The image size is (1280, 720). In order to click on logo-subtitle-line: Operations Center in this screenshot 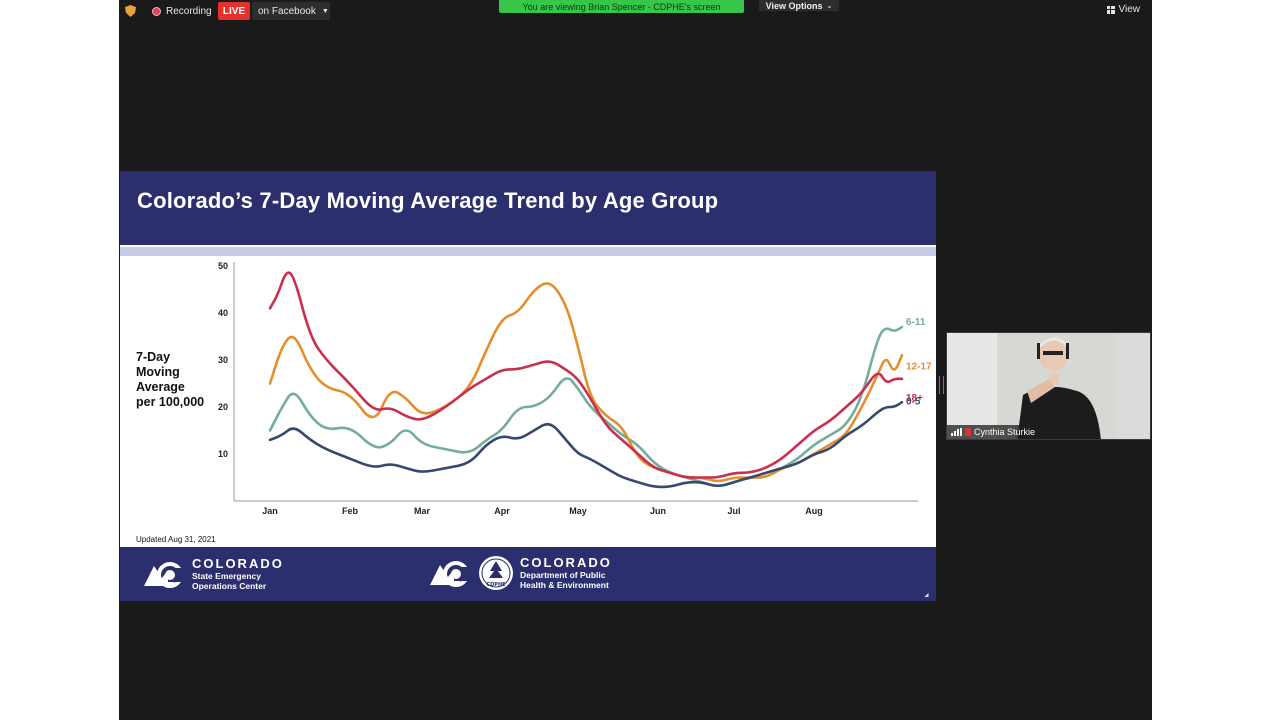, I will do `click(229, 586)`.